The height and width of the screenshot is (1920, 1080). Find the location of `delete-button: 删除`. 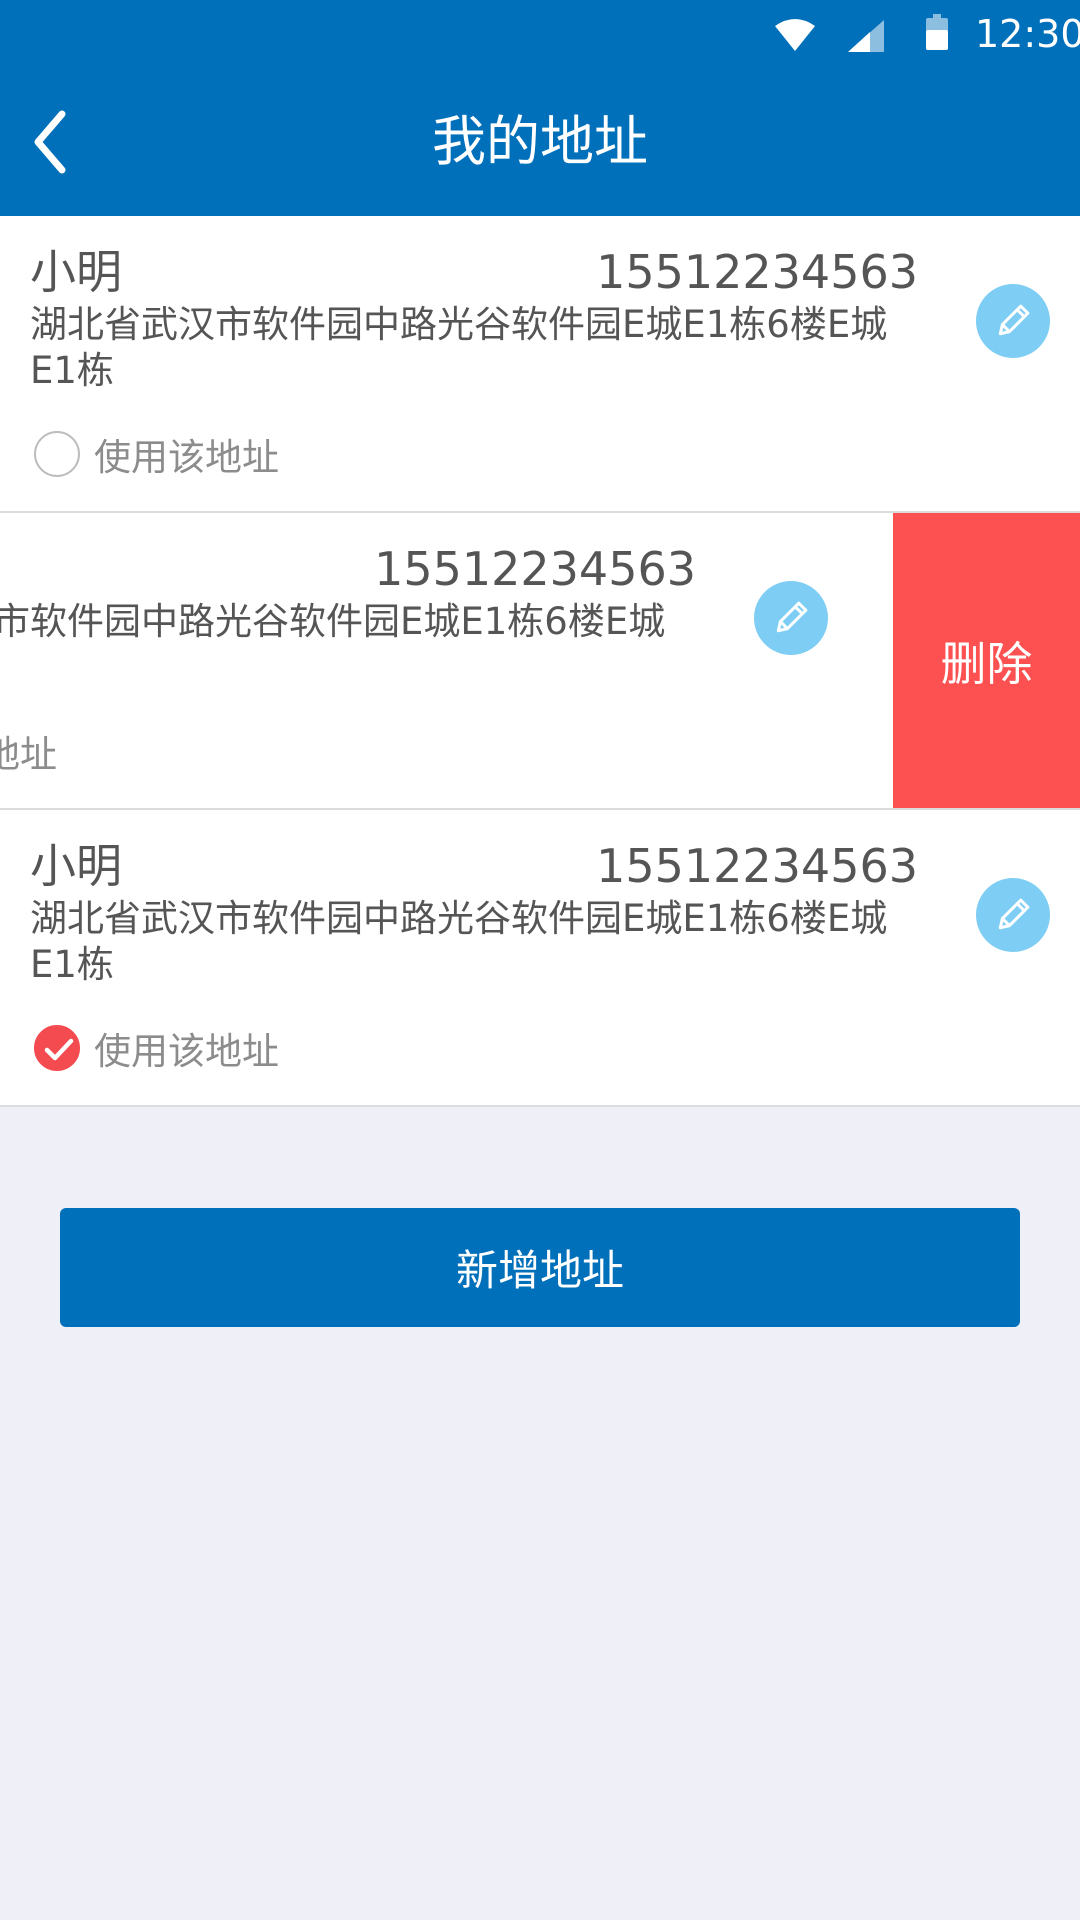

delete-button: 删除 is located at coordinates (986, 660).